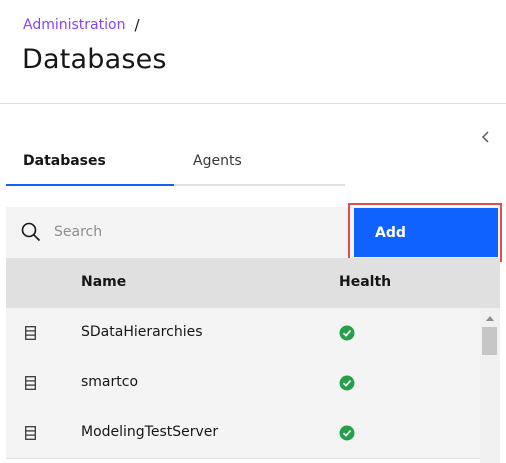  What do you see at coordinates (489, 341) in the screenshot?
I see `scrollbar-thumb` at bounding box center [489, 341].